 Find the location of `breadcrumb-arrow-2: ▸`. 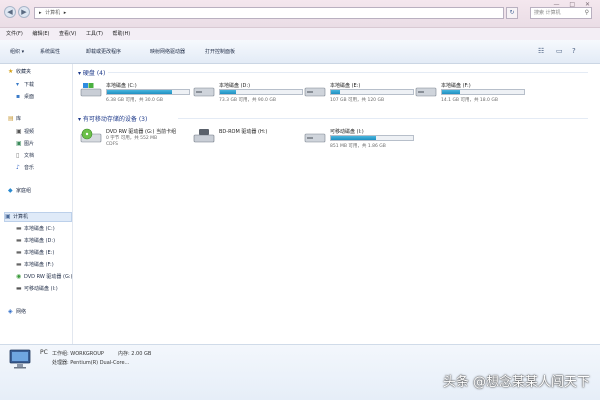

breadcrumb-arrow-2: ▸ is located at coordinates (65, 13).